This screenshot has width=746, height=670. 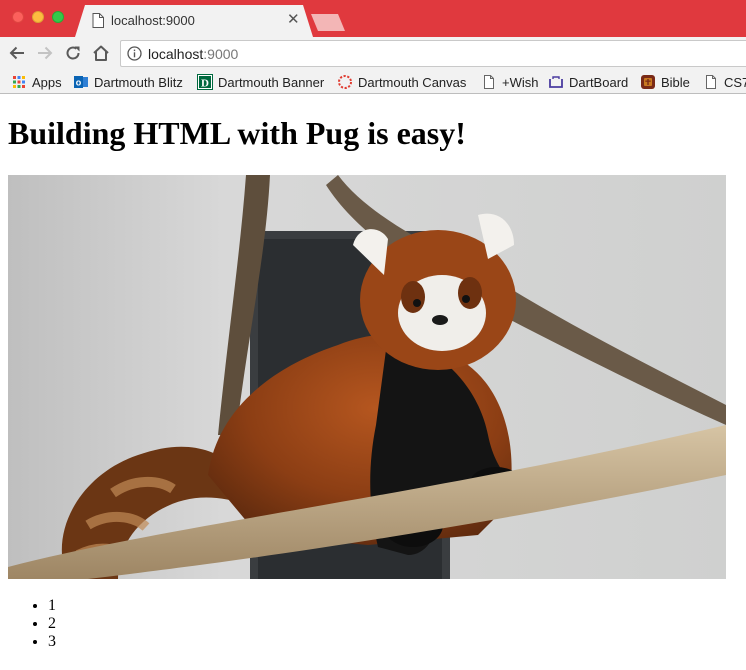 I want to click on bookmark-dartmouth-blitz: o Dartmouth Blitz, so click(x=128, y=82).